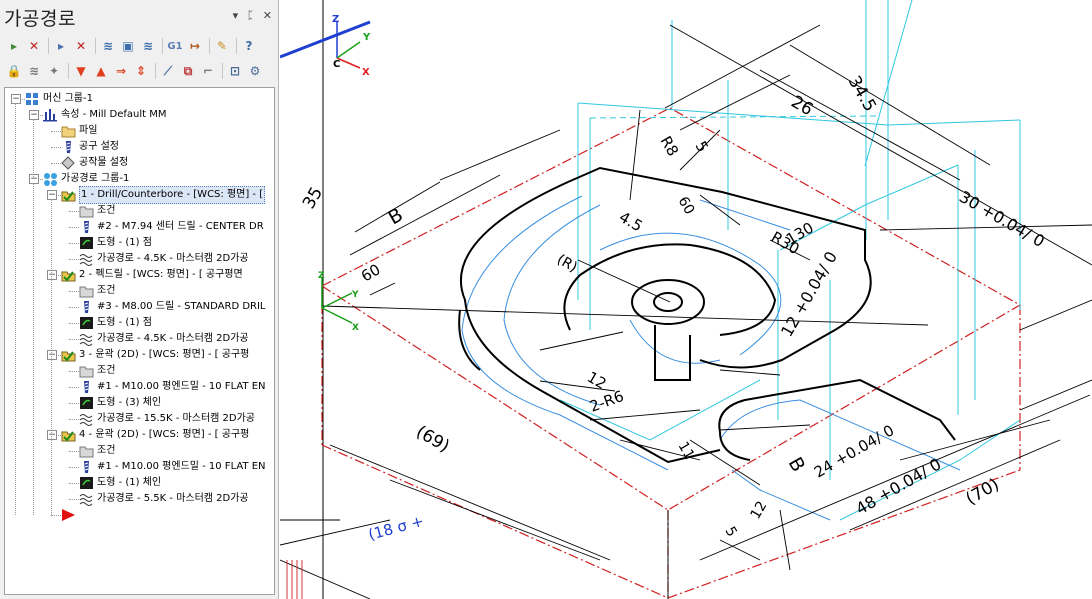 This screenshot has height=599, width=1092. What do you see at coordinates (983, 492) in the screenshot?
I see `dim-70: (70)` at bounding box center [983, 492].